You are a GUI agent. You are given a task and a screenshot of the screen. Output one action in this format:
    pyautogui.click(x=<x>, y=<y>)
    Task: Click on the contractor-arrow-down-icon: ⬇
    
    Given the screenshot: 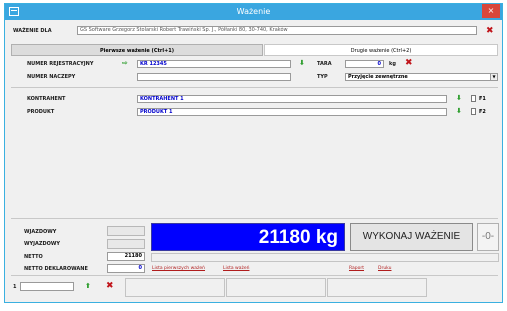 What is the action you would take?
    pyautogui.click(x=459, y=98)
    